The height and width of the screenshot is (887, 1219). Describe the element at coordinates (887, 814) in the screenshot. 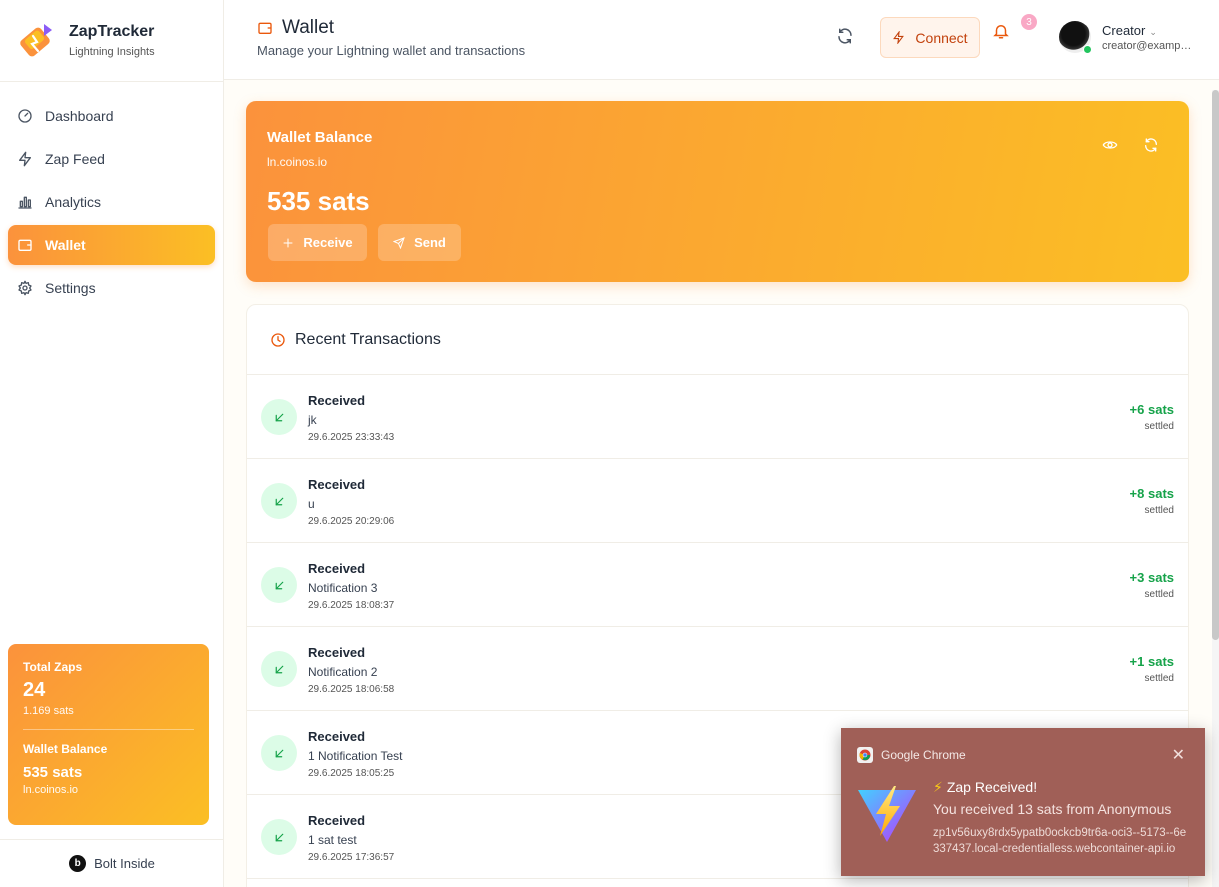

I see `vite-logo-icon` at that location.